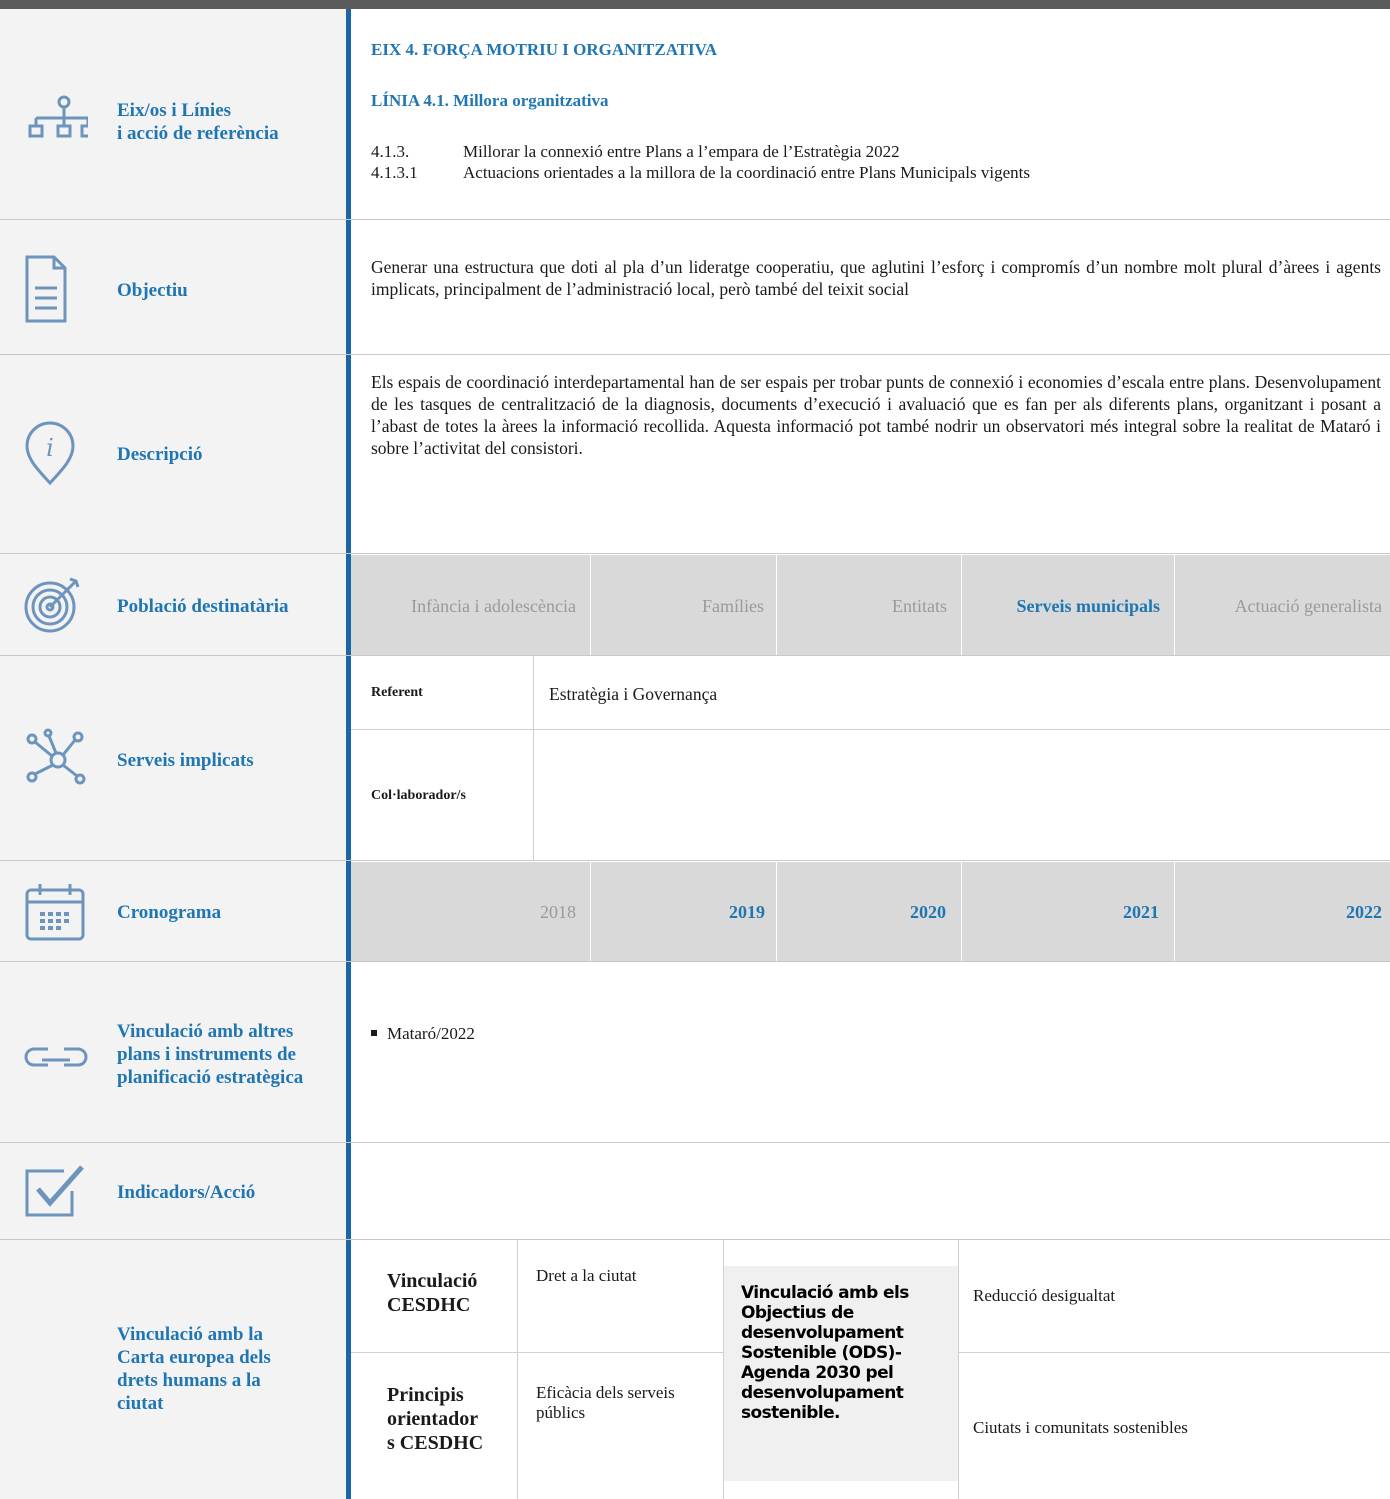 This screenshot has height=1499, width=1390. What do you see at coordinates (50, 448) in the screenshot?
I see `svg-text: i` at bounding box center [50, 448].